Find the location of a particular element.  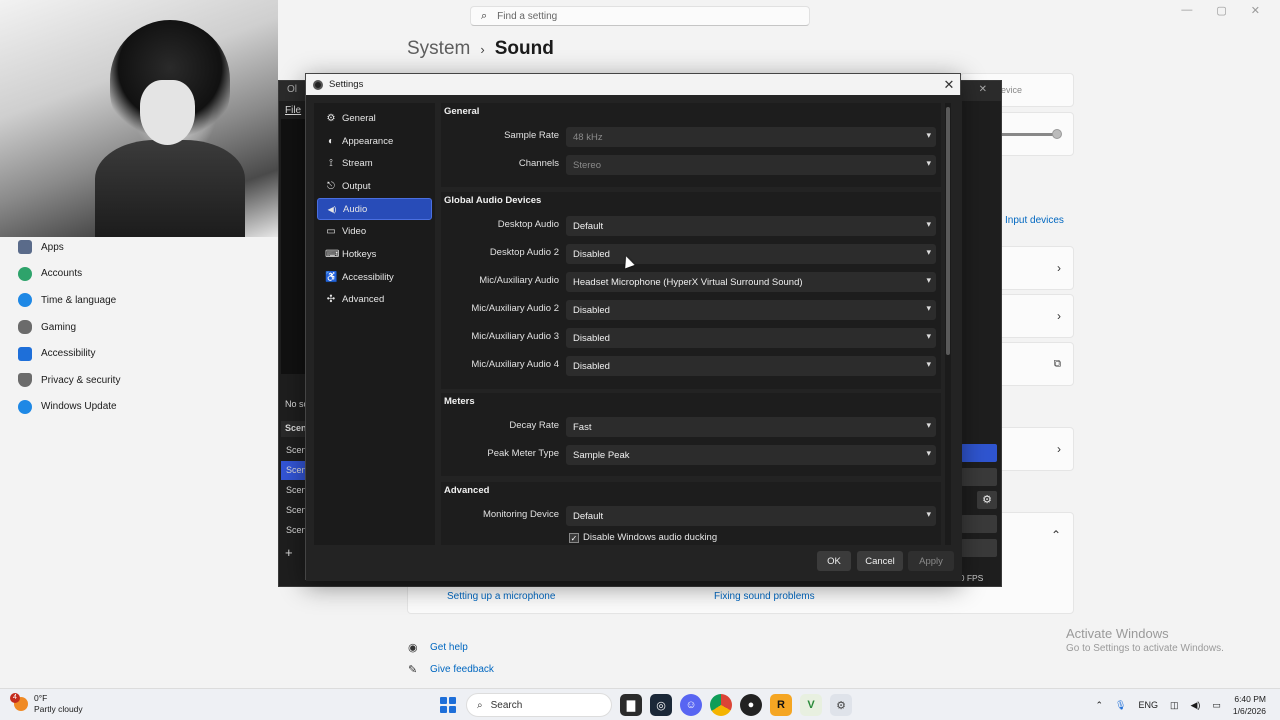

peak-meter-type-select: Sample Peak ▾ is located at coordinates (751, 455).